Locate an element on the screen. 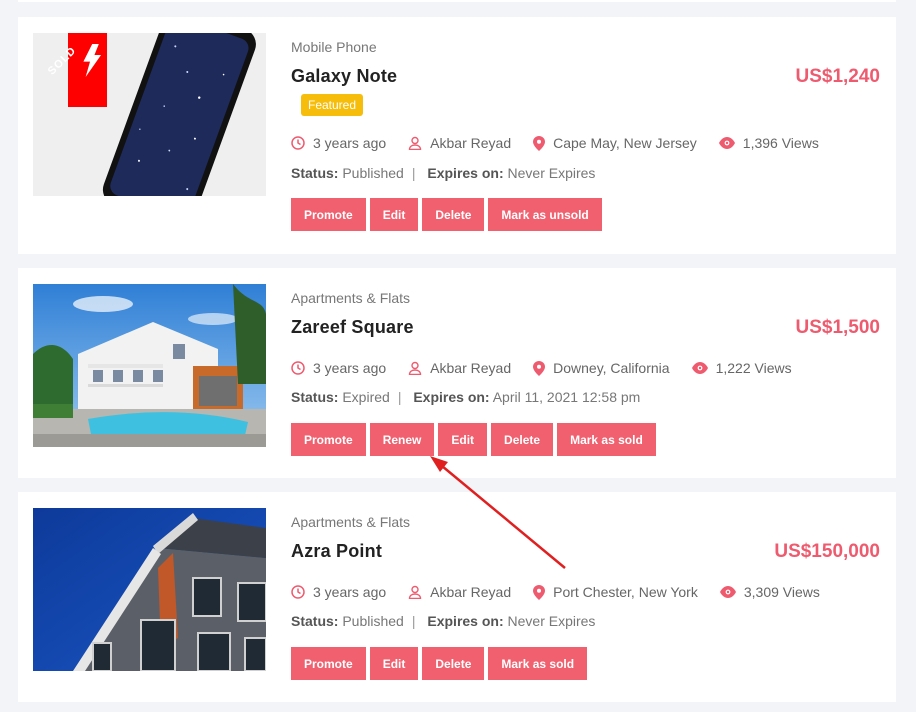 Image resolution: width=916 pixels, height=712 pixels. listing-price: US$1,500 is located at coordinates (837, 327).